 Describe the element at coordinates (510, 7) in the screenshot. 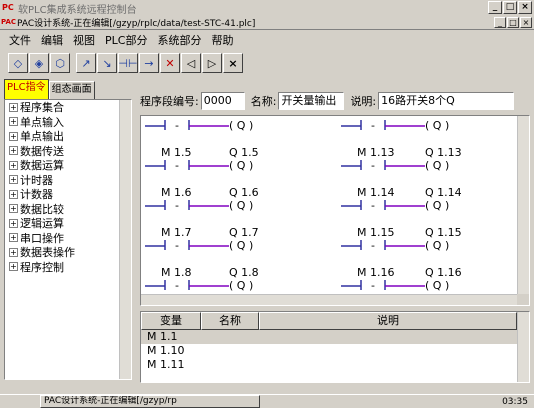

I see `maximize-button: □` at that location.